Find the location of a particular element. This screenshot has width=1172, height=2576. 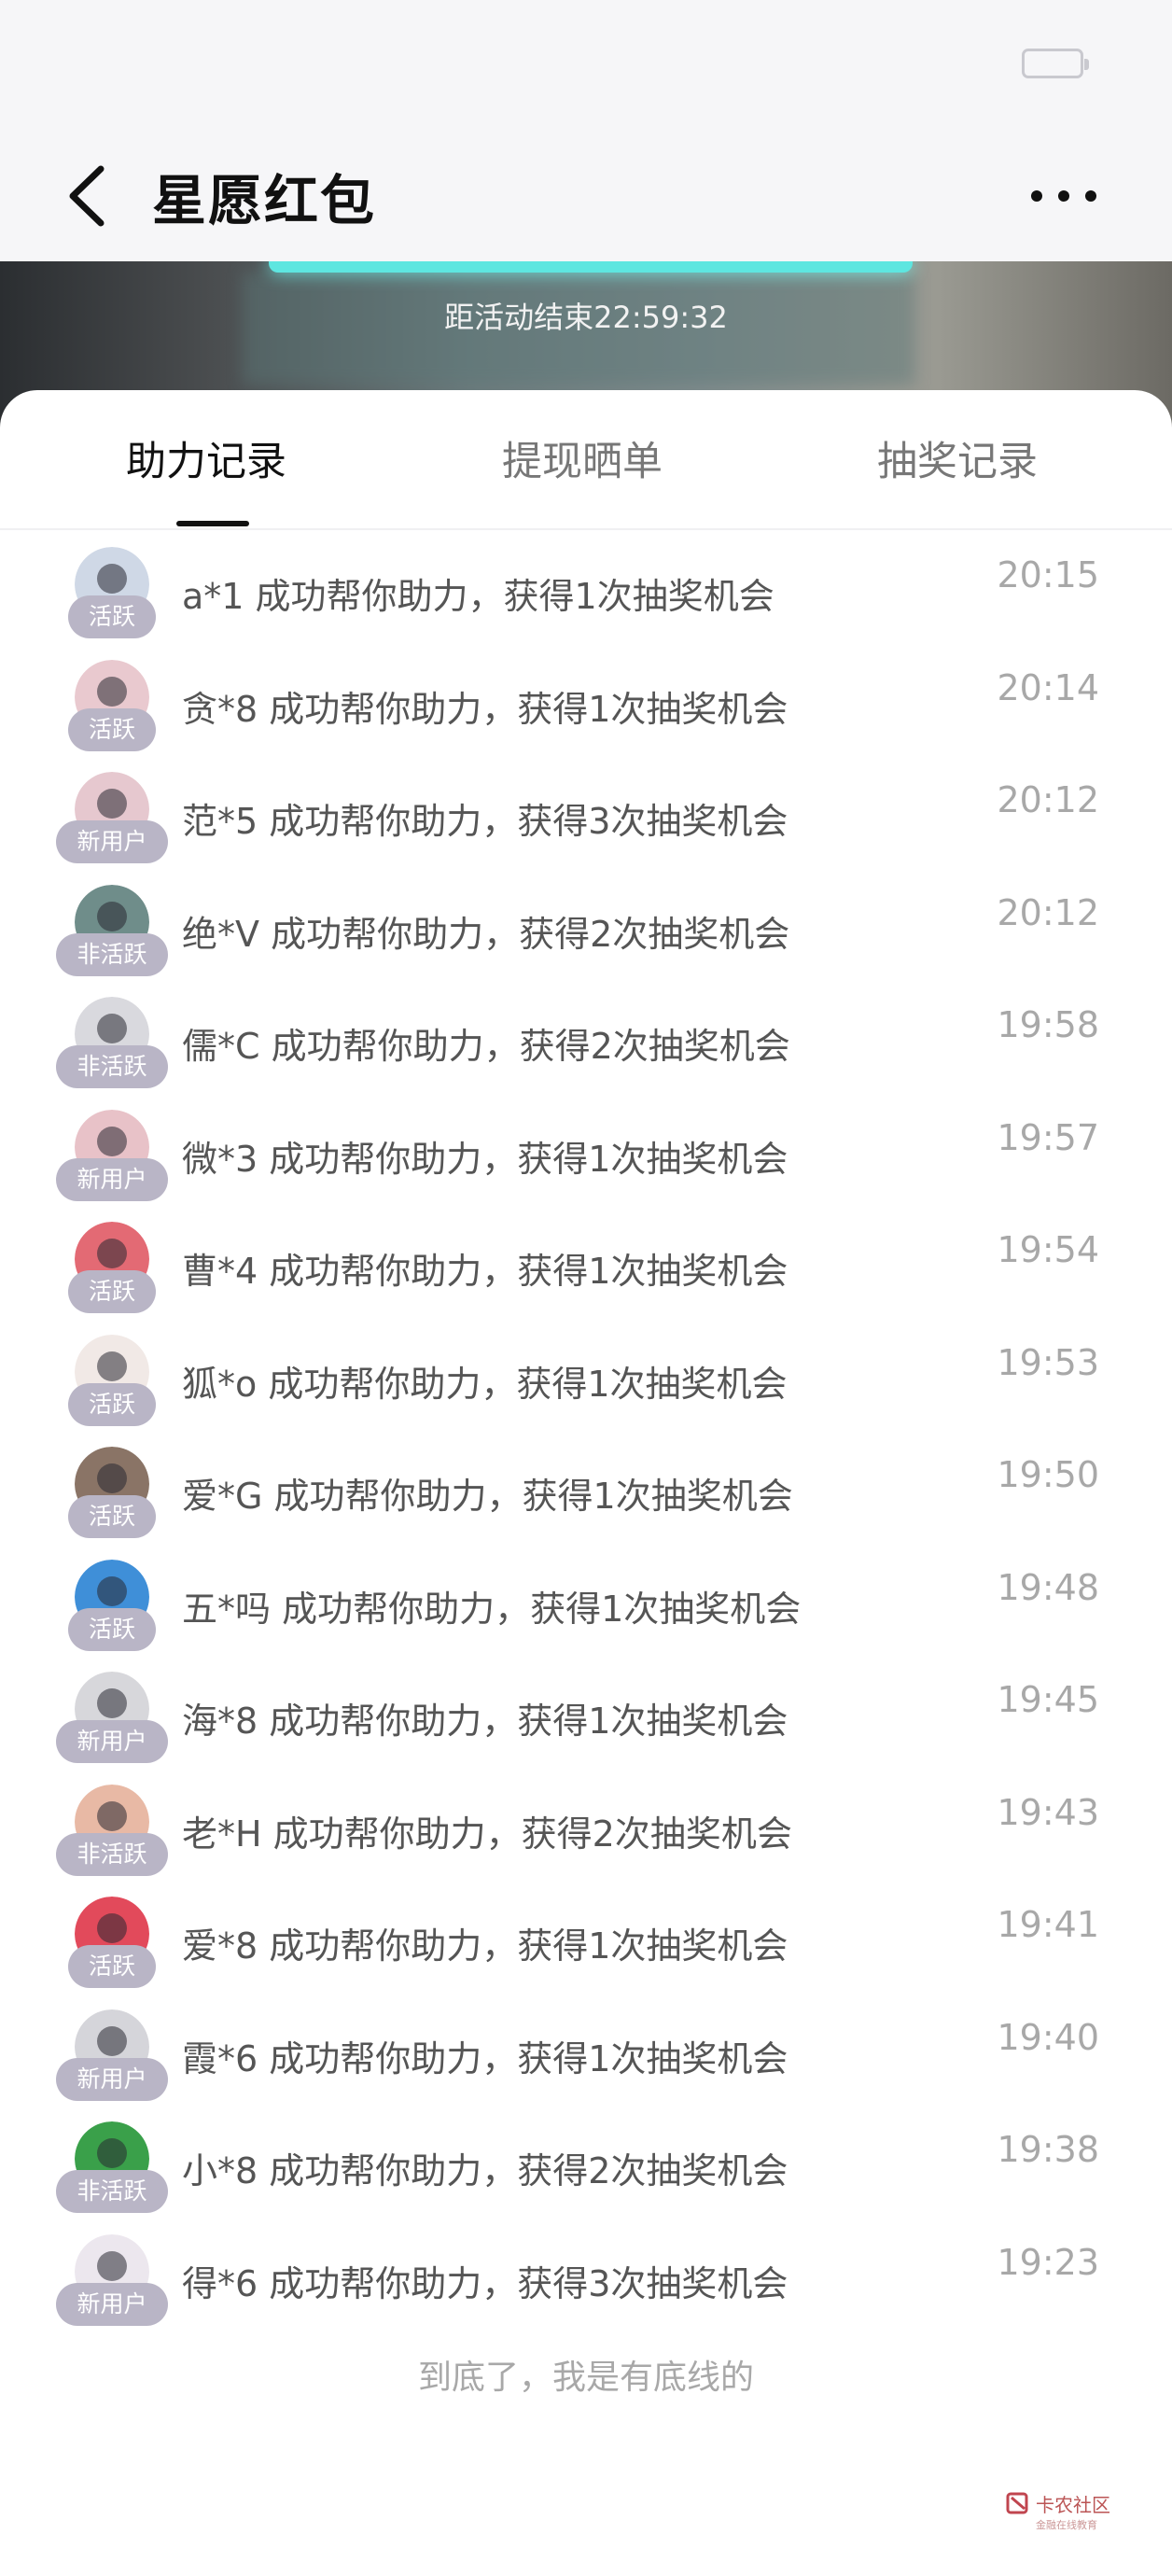

record-time: 20:14 is located at coordinates (1048, 687).